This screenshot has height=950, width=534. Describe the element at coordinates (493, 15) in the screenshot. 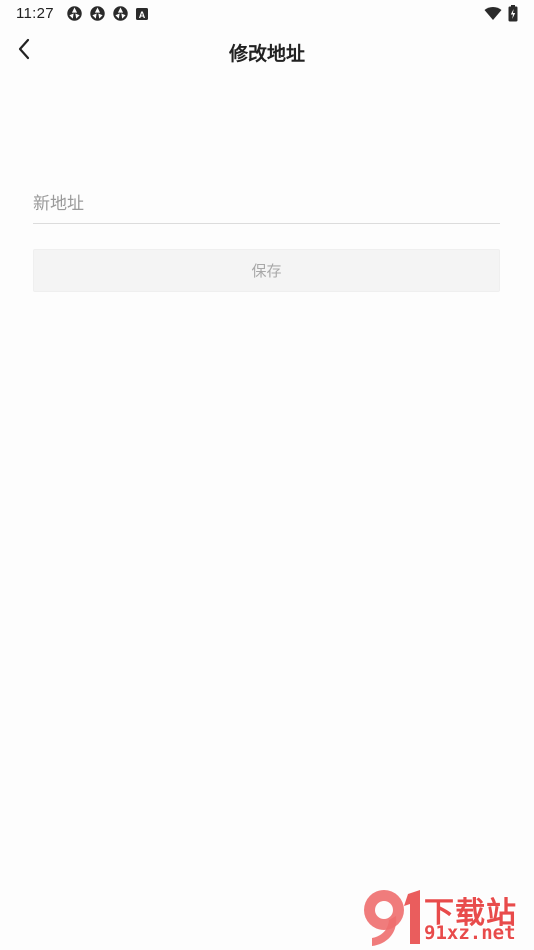

I see `wifi-icon` at that location.